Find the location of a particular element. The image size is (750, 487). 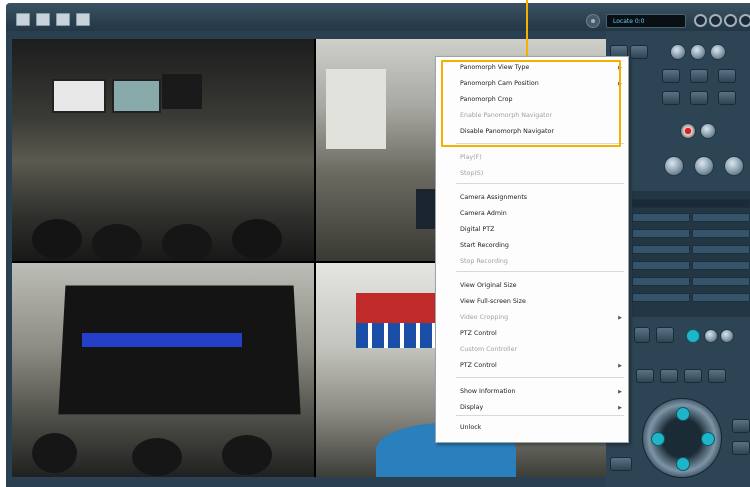

grid-header is located at coordinates (691, 203).